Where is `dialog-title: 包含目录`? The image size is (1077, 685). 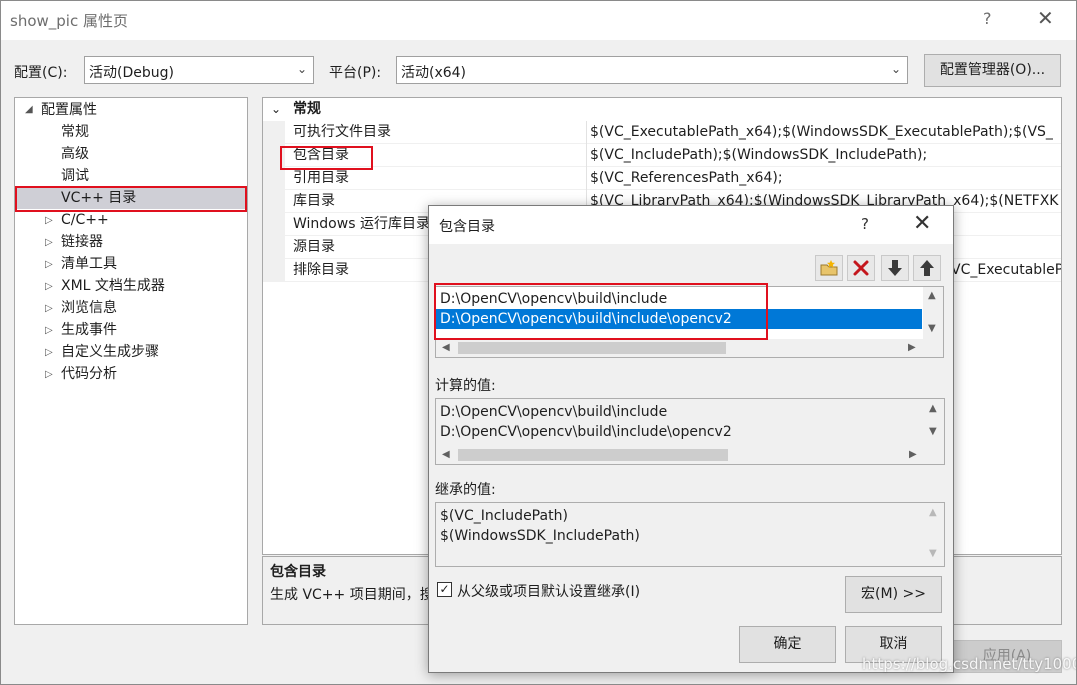
dialog-title: 包含目录 is located at coordinates (467, 227).